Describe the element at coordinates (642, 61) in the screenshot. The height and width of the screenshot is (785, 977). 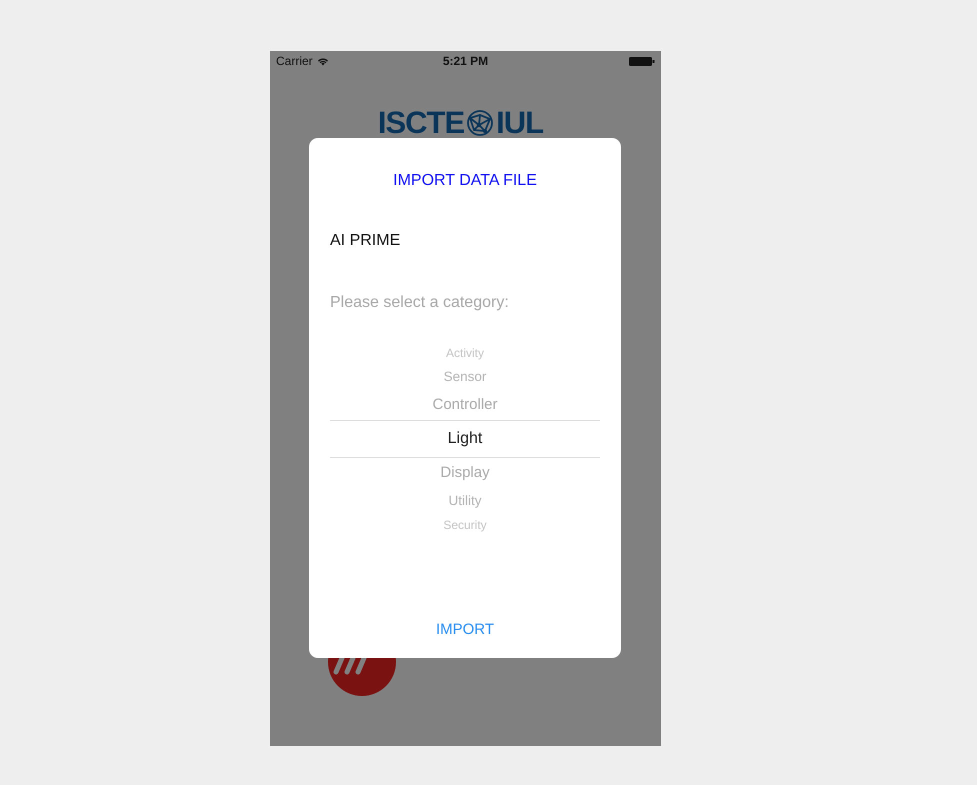
I see `battery-icon` at that location.